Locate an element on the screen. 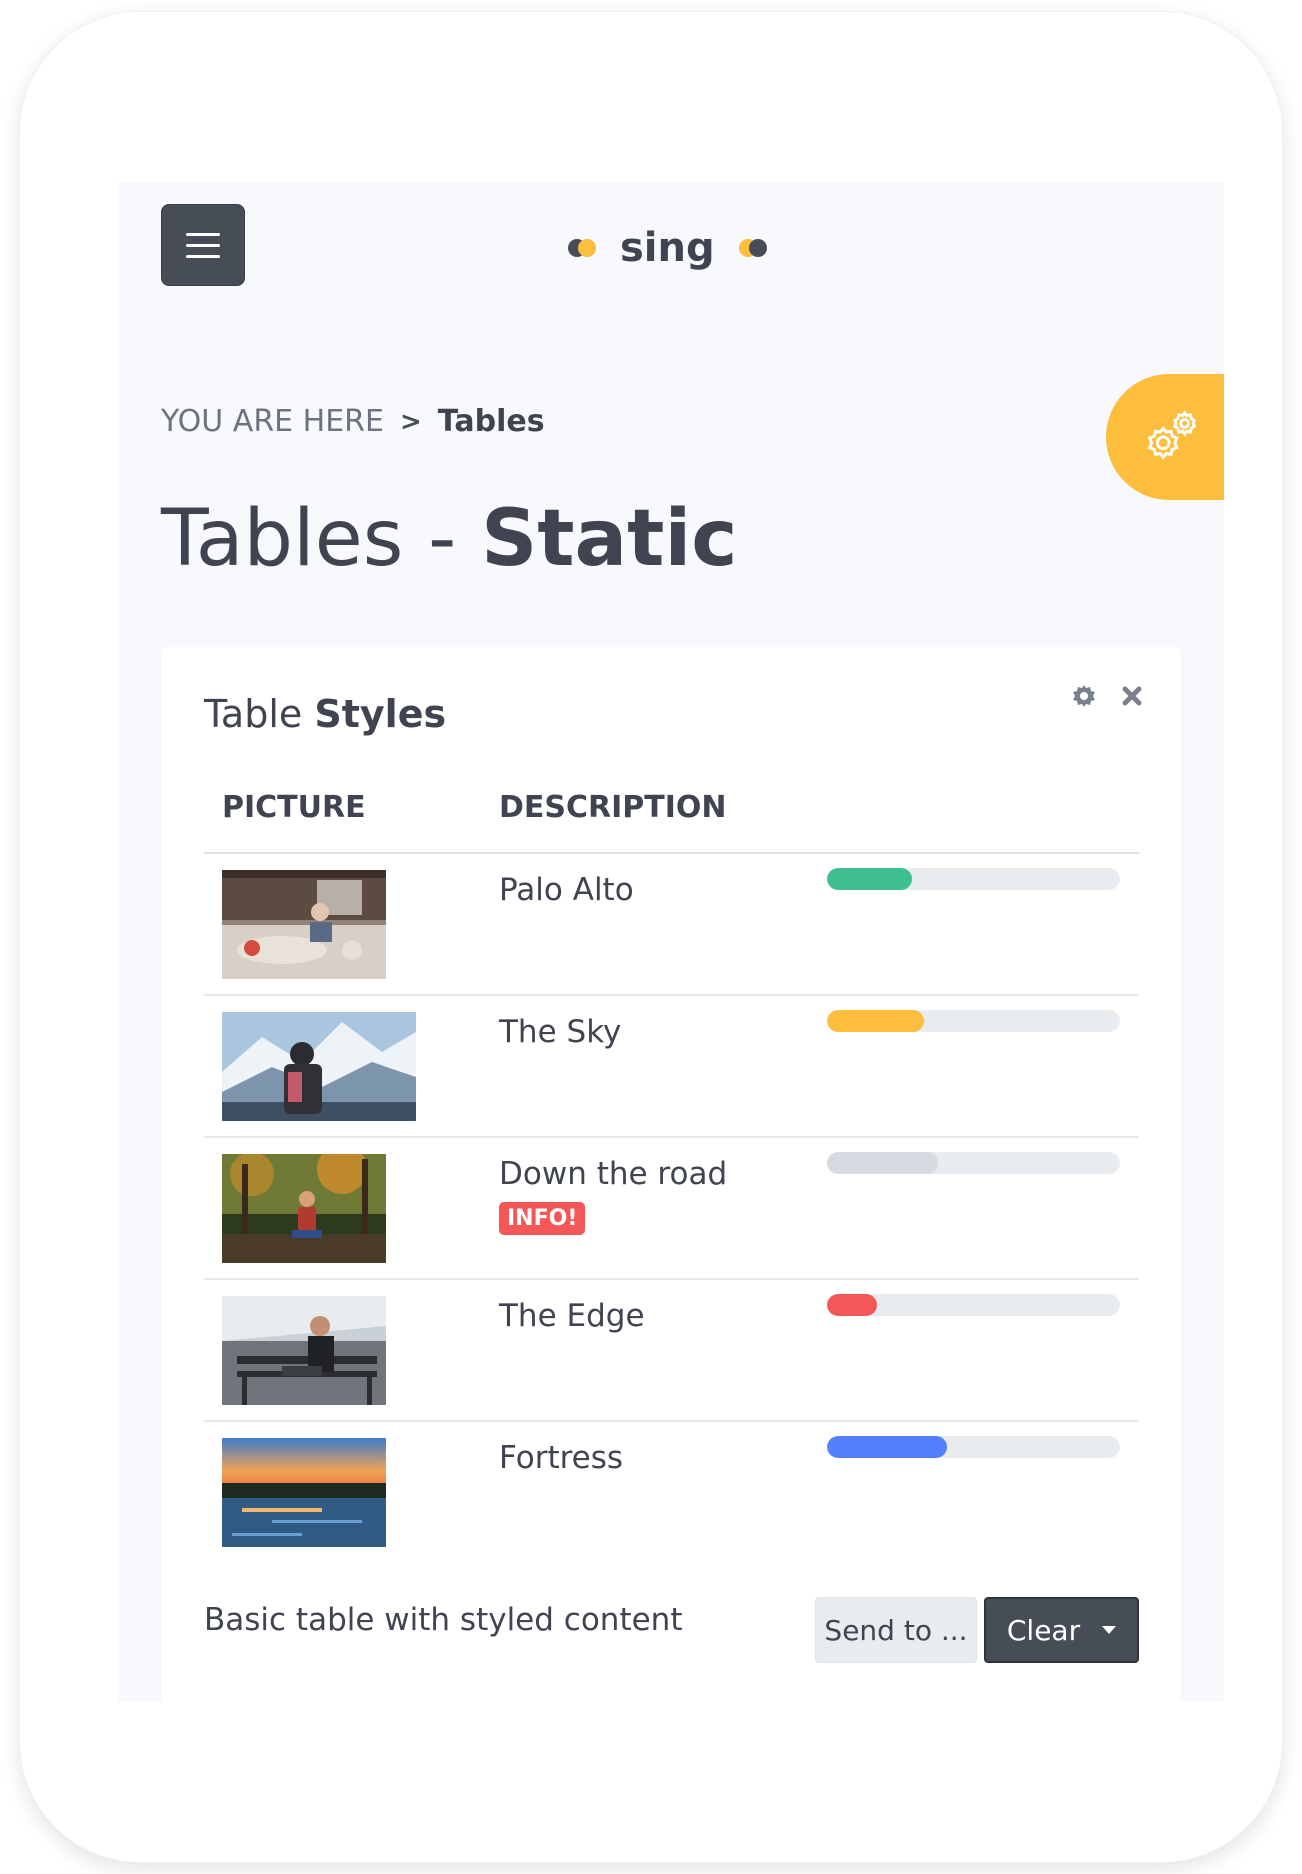 The image size is (1302, 1874). page-title-main: Tables - is located at coordinates (321, 539).